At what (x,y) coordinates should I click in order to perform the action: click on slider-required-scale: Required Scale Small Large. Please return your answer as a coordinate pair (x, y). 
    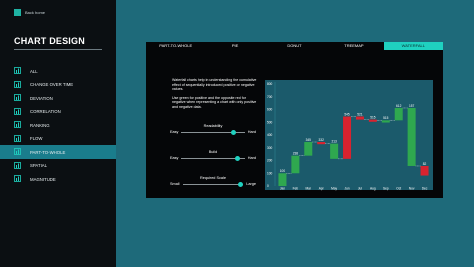
    Looking at the image, I should click on (213, 181).